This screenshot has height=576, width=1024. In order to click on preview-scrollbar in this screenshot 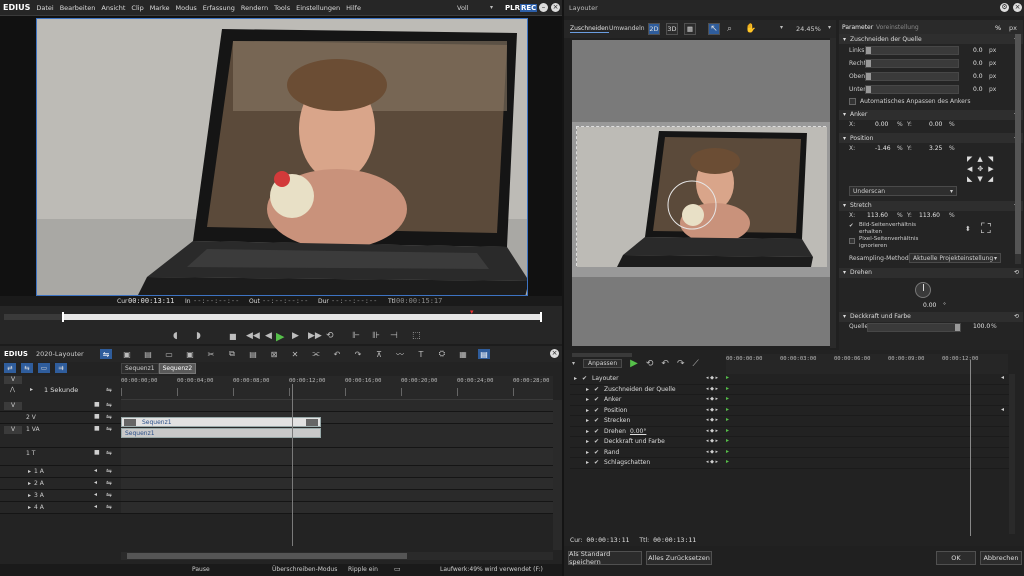, I will do `click(833, 193)`.